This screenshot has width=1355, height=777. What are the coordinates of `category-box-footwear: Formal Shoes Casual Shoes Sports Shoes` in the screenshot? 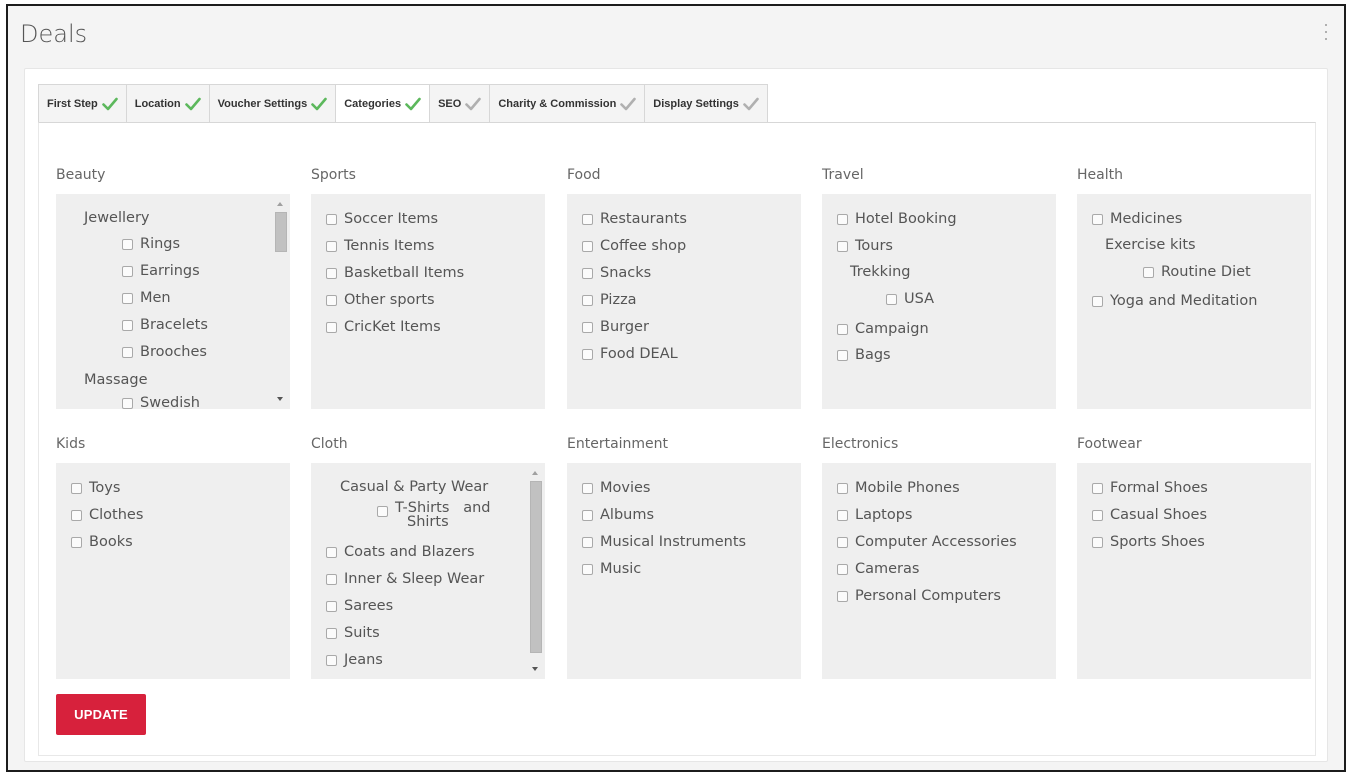 It's located at (1194, 571).